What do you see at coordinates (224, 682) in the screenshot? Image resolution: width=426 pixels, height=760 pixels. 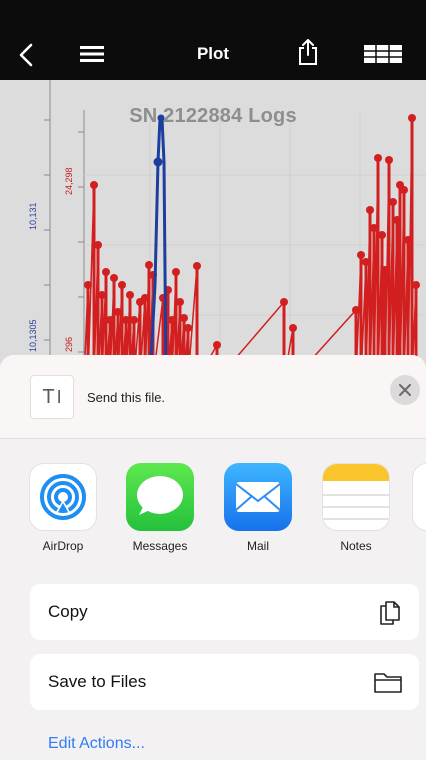 I see `save-to-files-button: Save to Files` at bounding box center [224, 682].